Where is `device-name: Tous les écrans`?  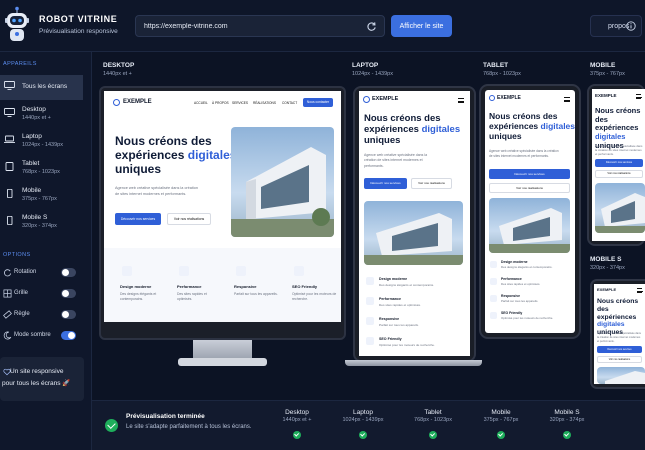
device-name: Tous les écrans is located at coordinates (45, 86).